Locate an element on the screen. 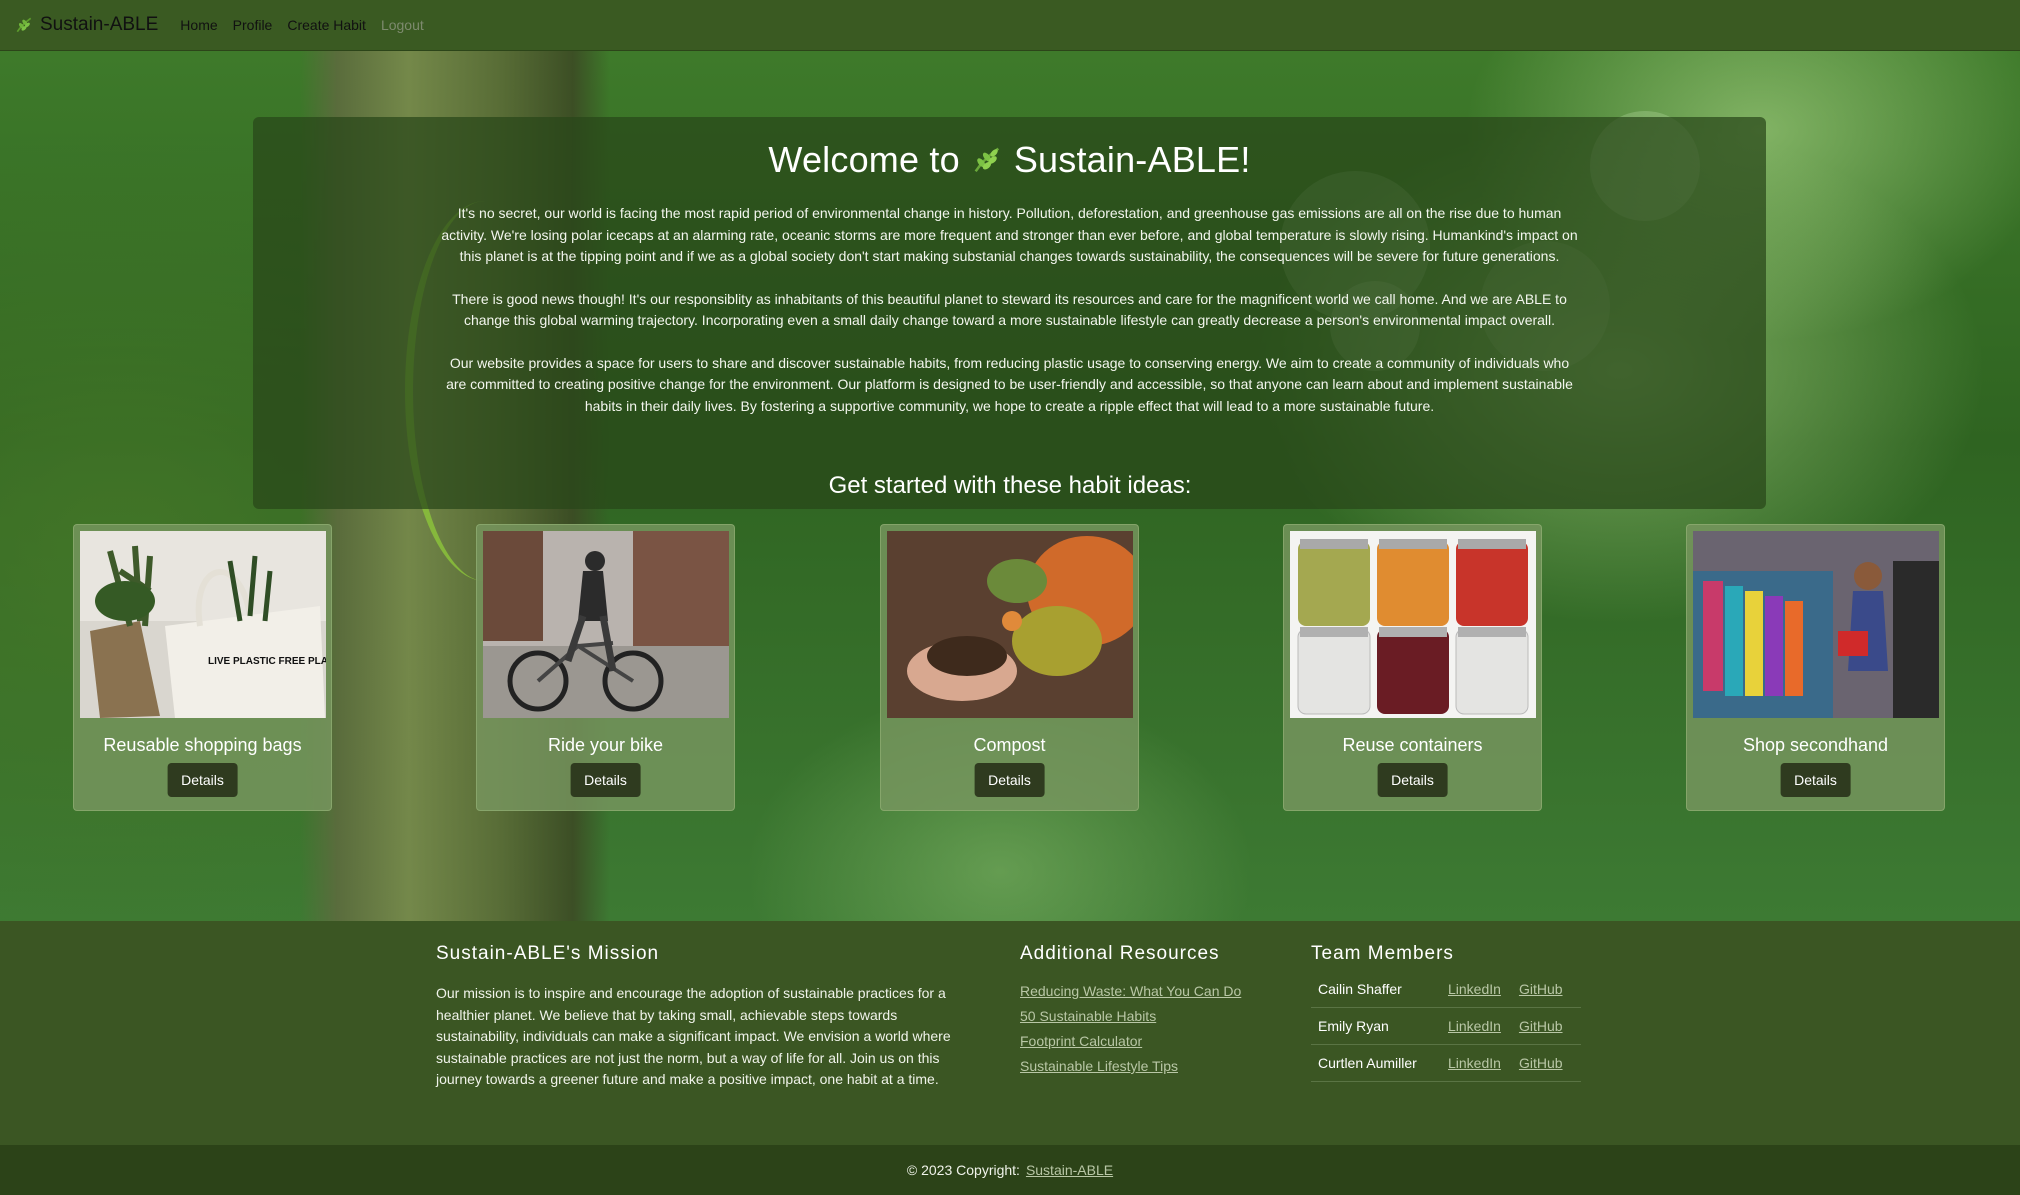  copyright-bar: © 2023 Copyright: Sustain-ABLE is located at coordinates (1010, 1170).